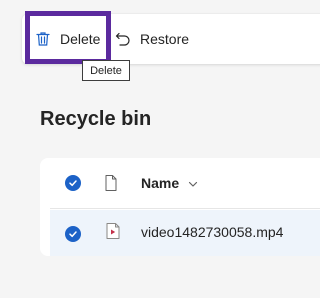 This screenshot has width=320, height=298. I want to click on column-header-name: Name, so click(160, 183).